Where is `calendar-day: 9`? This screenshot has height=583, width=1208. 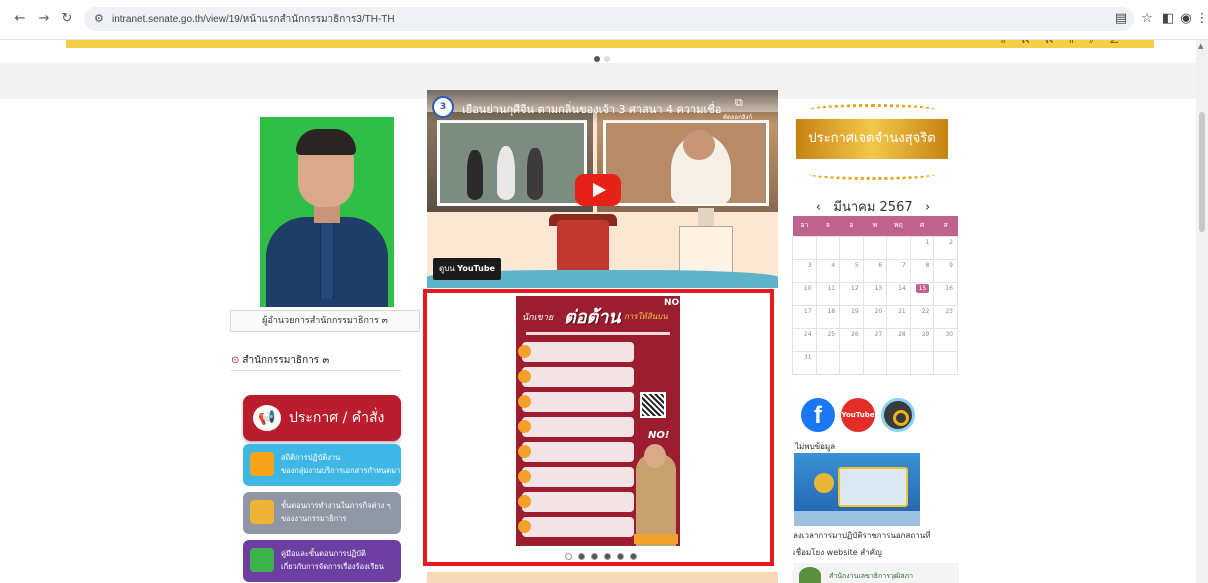
calendar-day: 9 is located at coordinates (945, 270).